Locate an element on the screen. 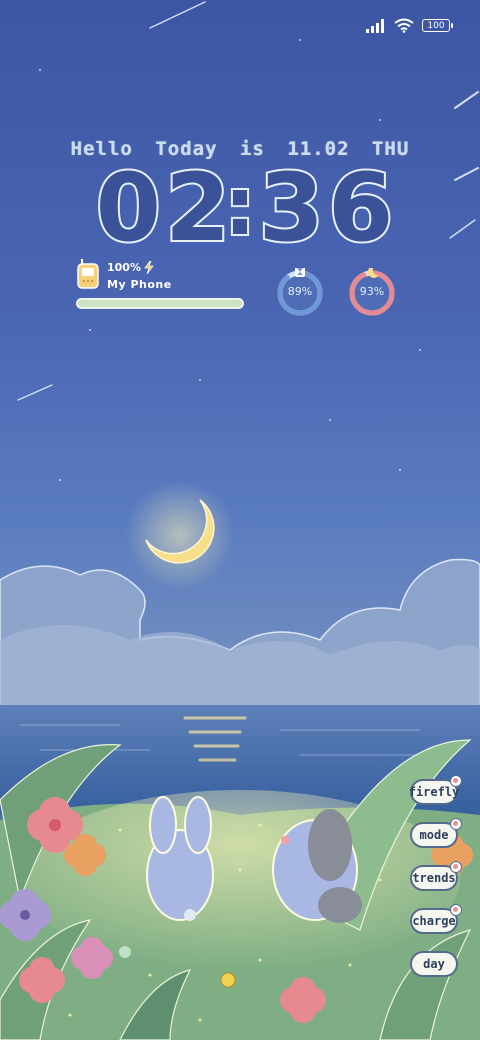 The width and height of the screenshot is (480, 1040). charge-button-label: charge is located at coordinates (434, 921).